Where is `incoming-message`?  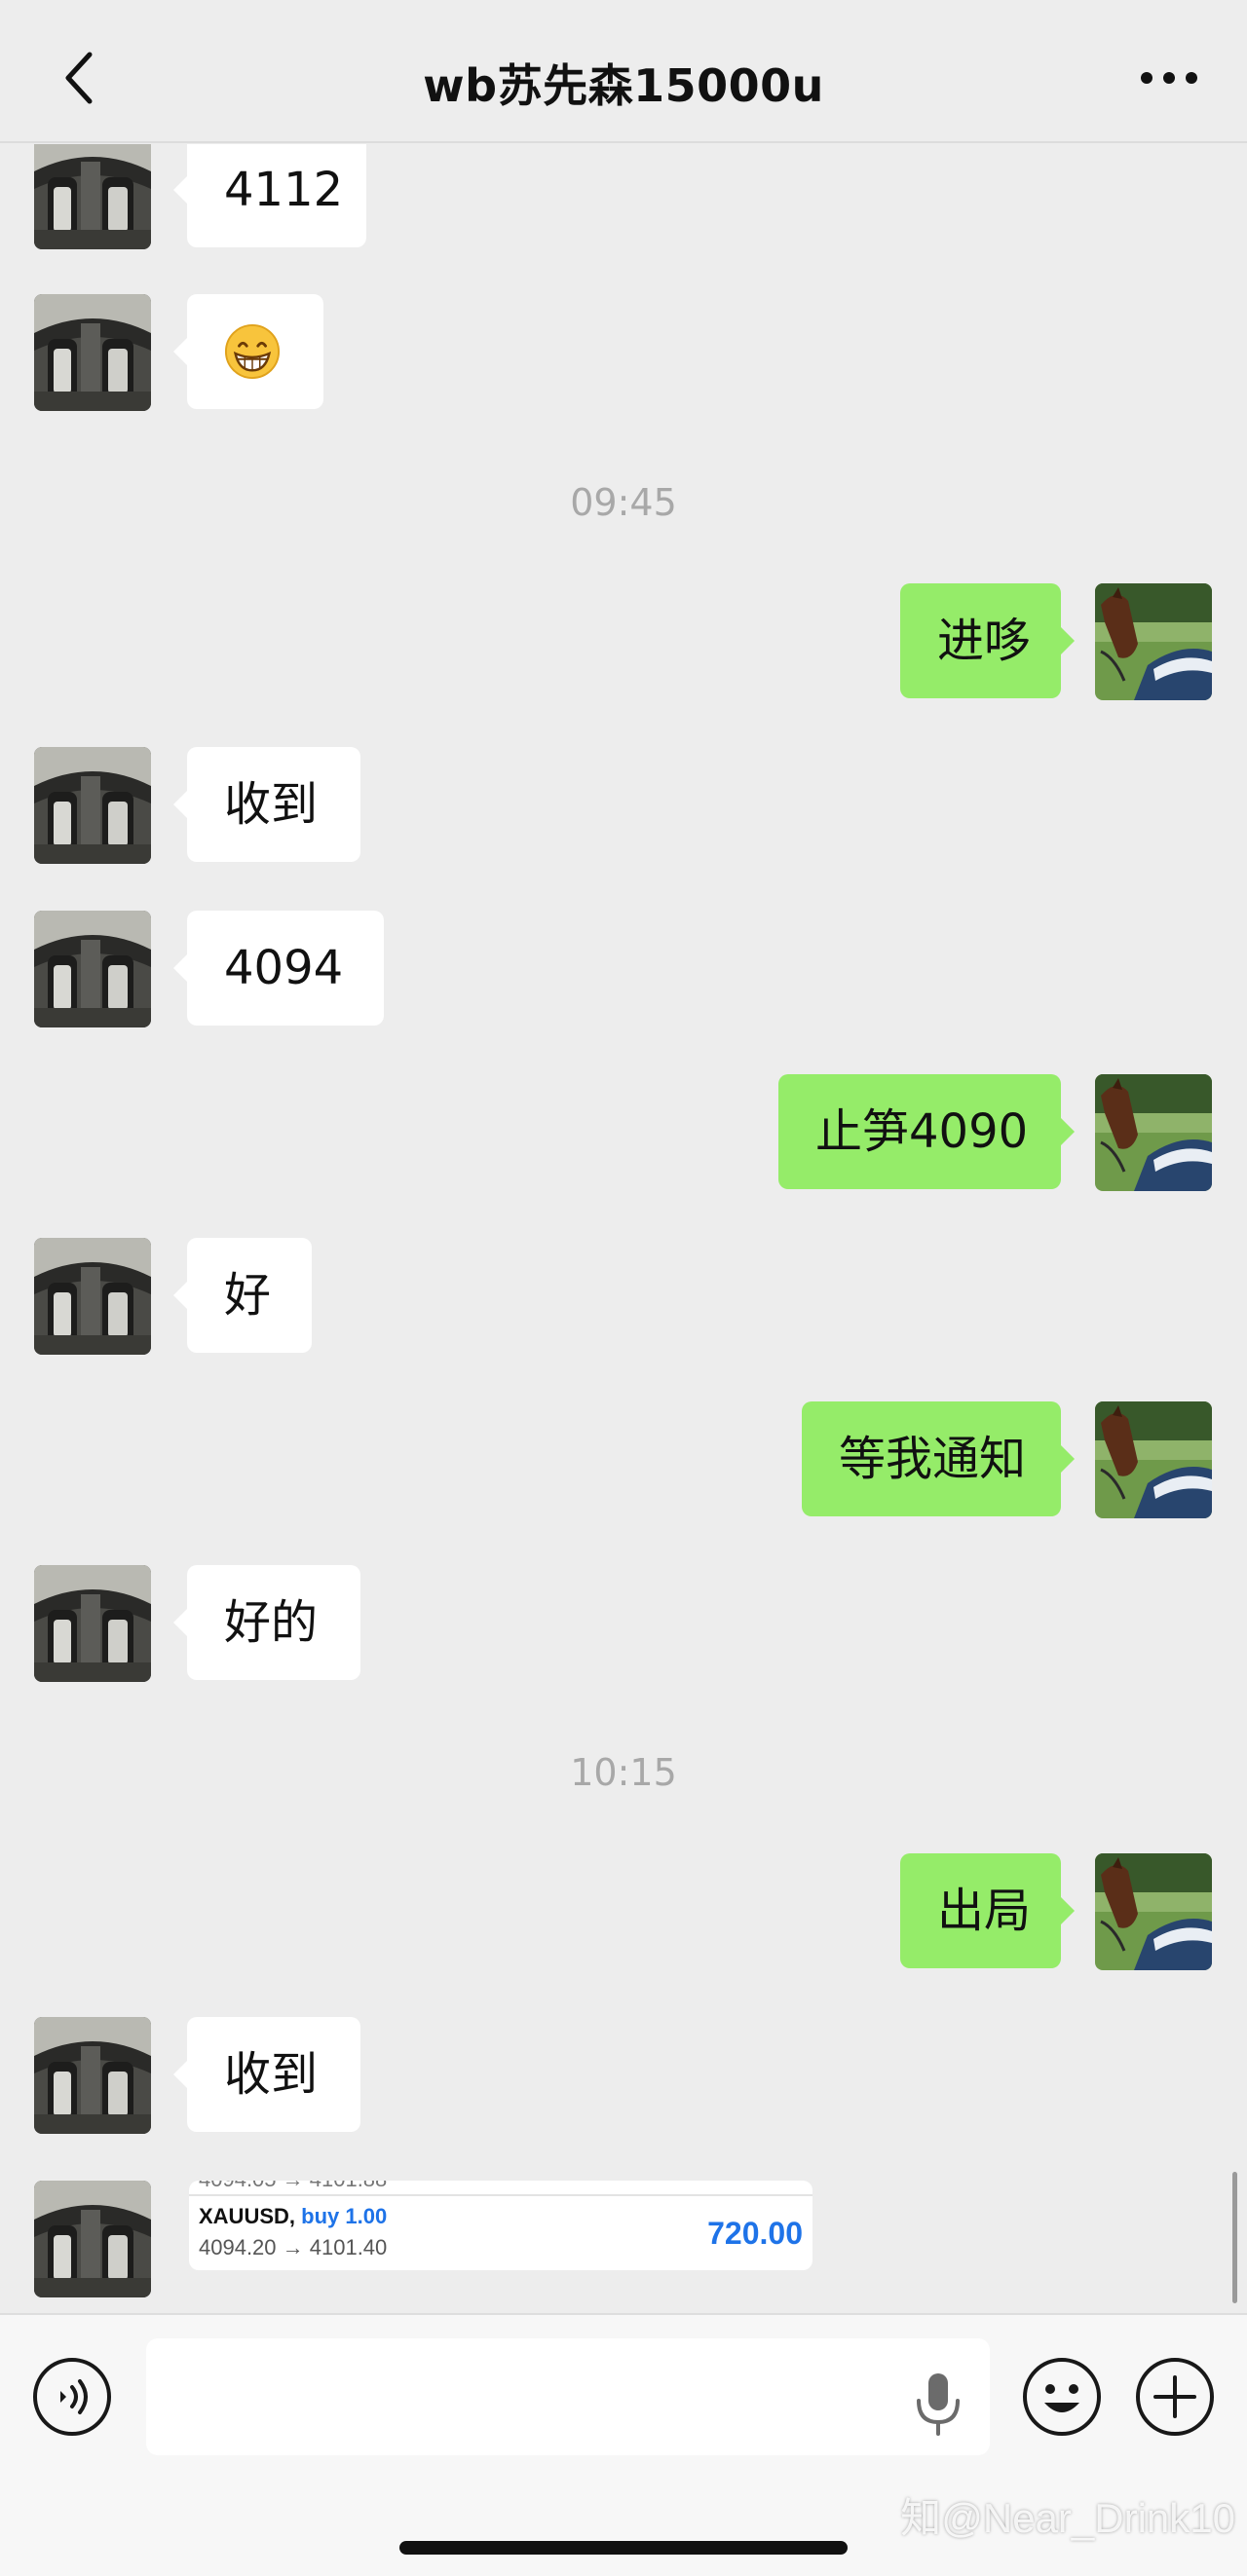 incoming-message is located at coordinates (248, 351).